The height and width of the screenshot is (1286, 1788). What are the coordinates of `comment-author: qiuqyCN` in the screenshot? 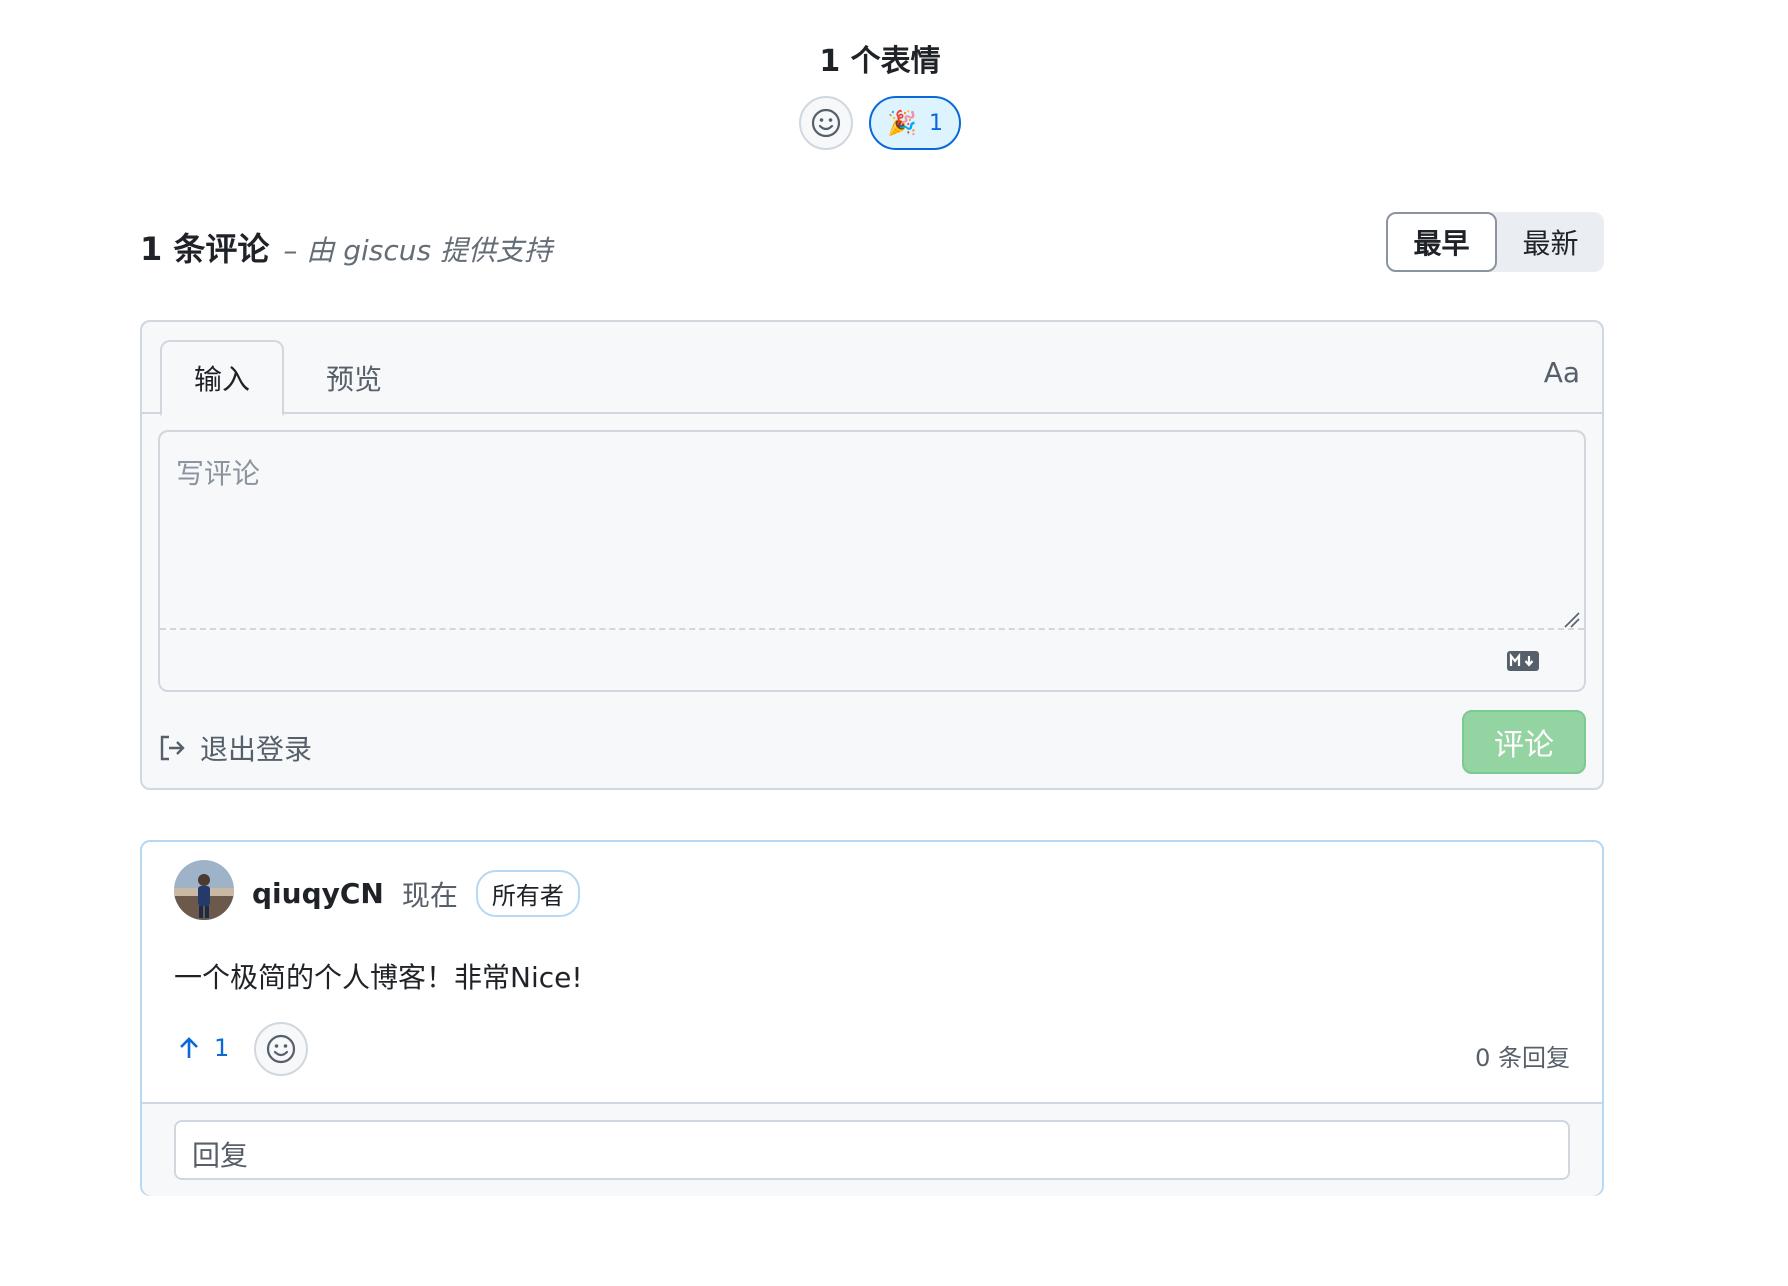 It's located at (318, 893).